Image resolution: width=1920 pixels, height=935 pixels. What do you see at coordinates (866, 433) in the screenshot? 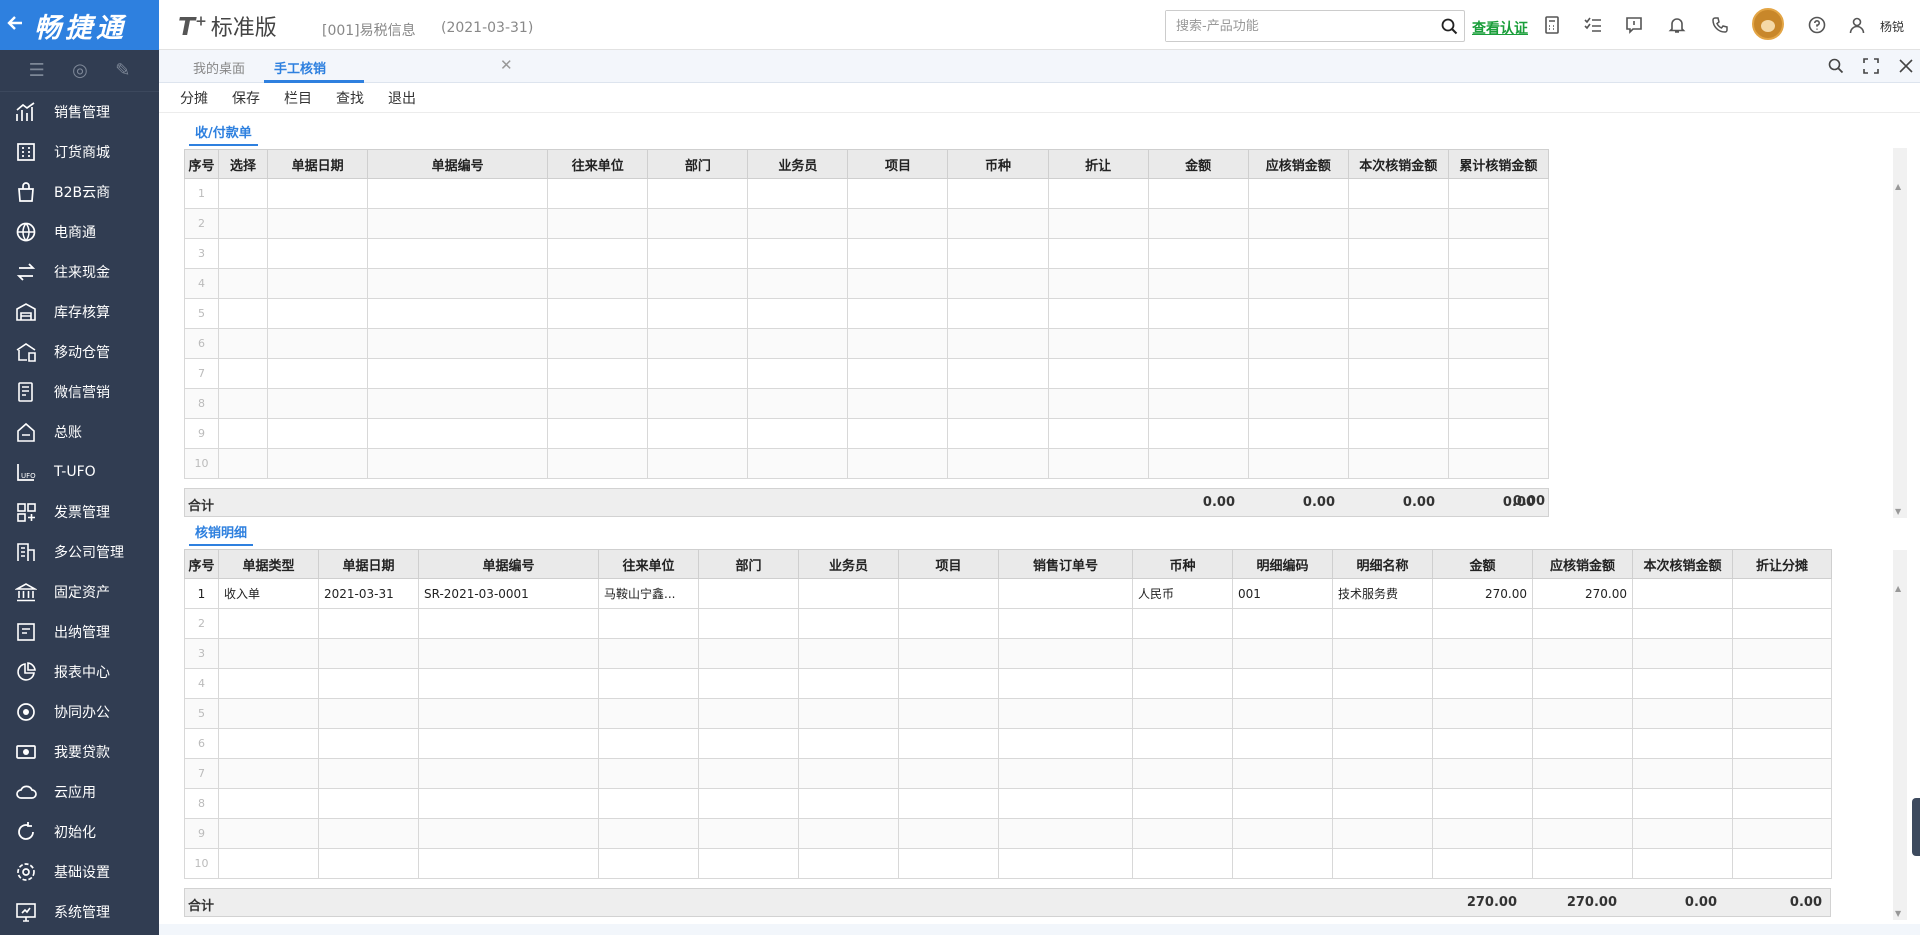
I see `table-row: 9` at bounding box center [866, 433].